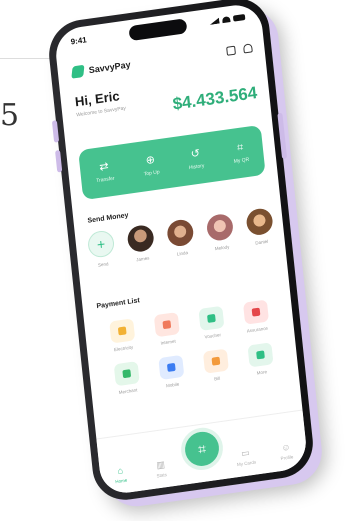 This screenshot has width=346, height=521. I want to click on contact-name: Send, so click(103, 264).